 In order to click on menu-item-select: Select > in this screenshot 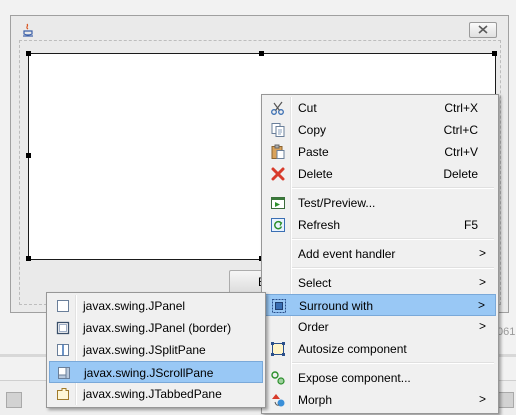, I will do `click(380, 283)`.